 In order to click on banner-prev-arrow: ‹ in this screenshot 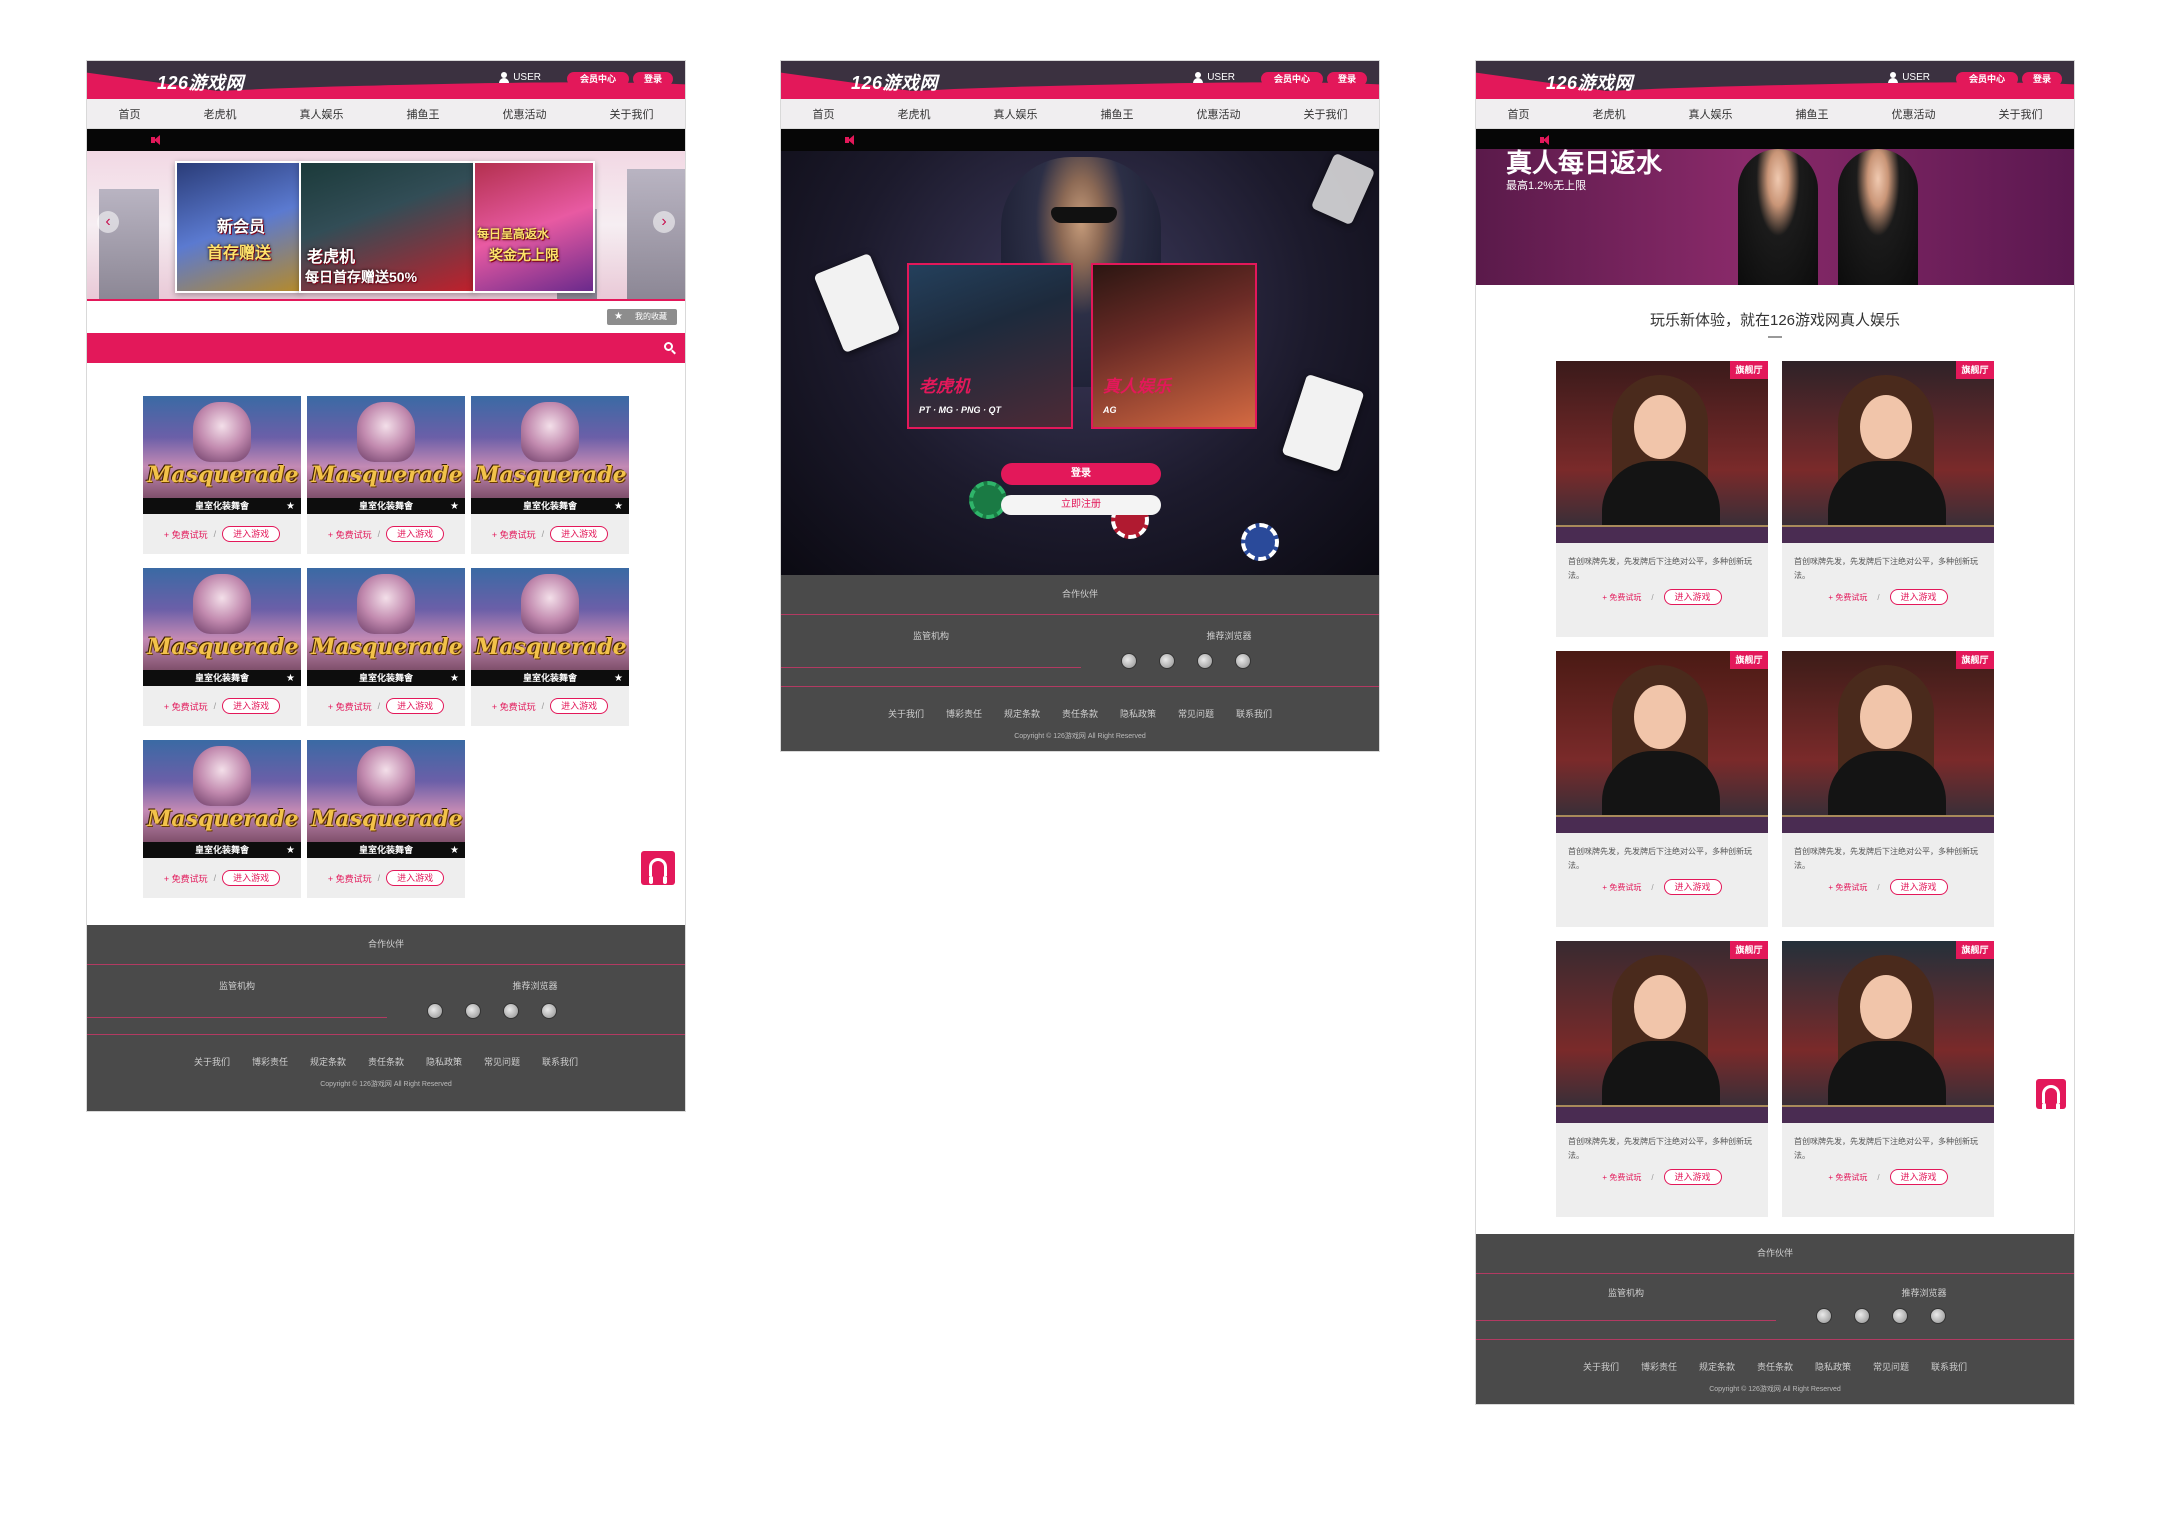, I will do `click(108, 222)`.